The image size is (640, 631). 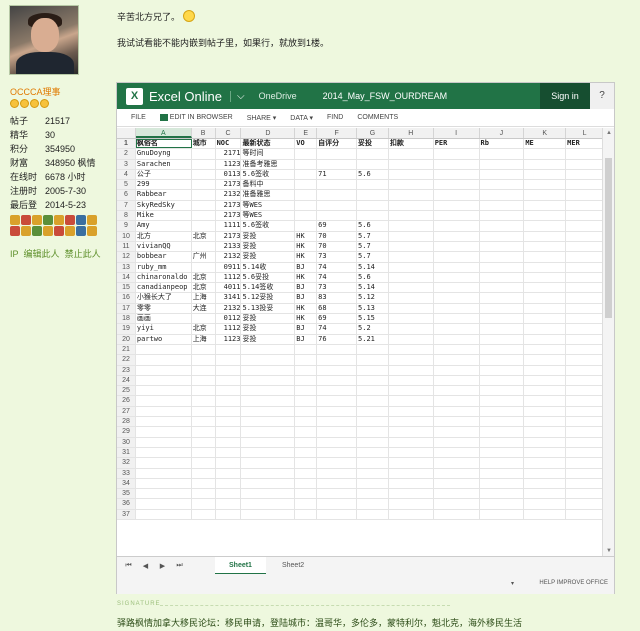 I want to click on cell: 0112, so click(x=229, y=319).